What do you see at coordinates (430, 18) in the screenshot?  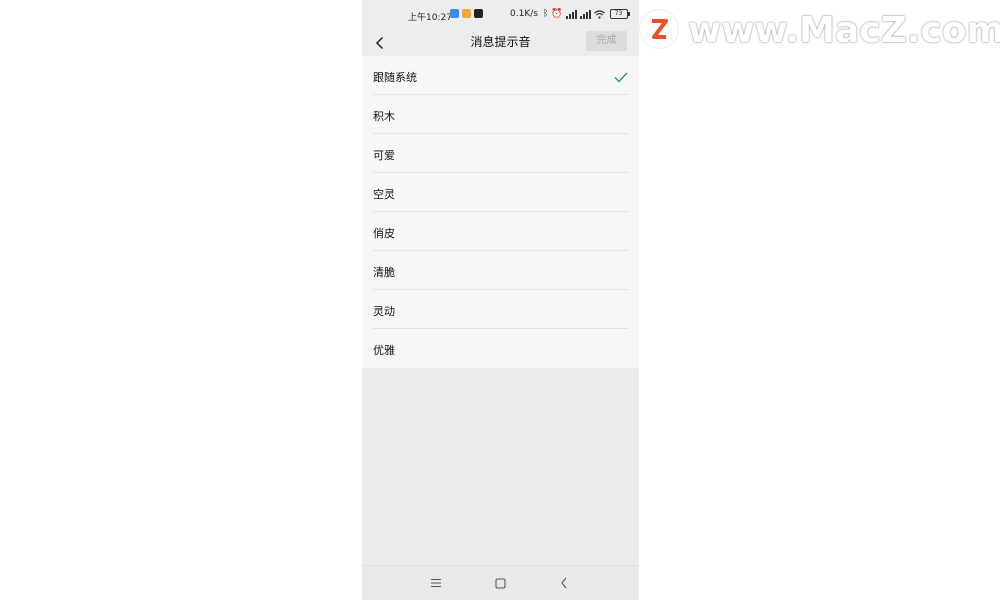 I see `status-time: 上午10:27` at bounding box center [430, 18].